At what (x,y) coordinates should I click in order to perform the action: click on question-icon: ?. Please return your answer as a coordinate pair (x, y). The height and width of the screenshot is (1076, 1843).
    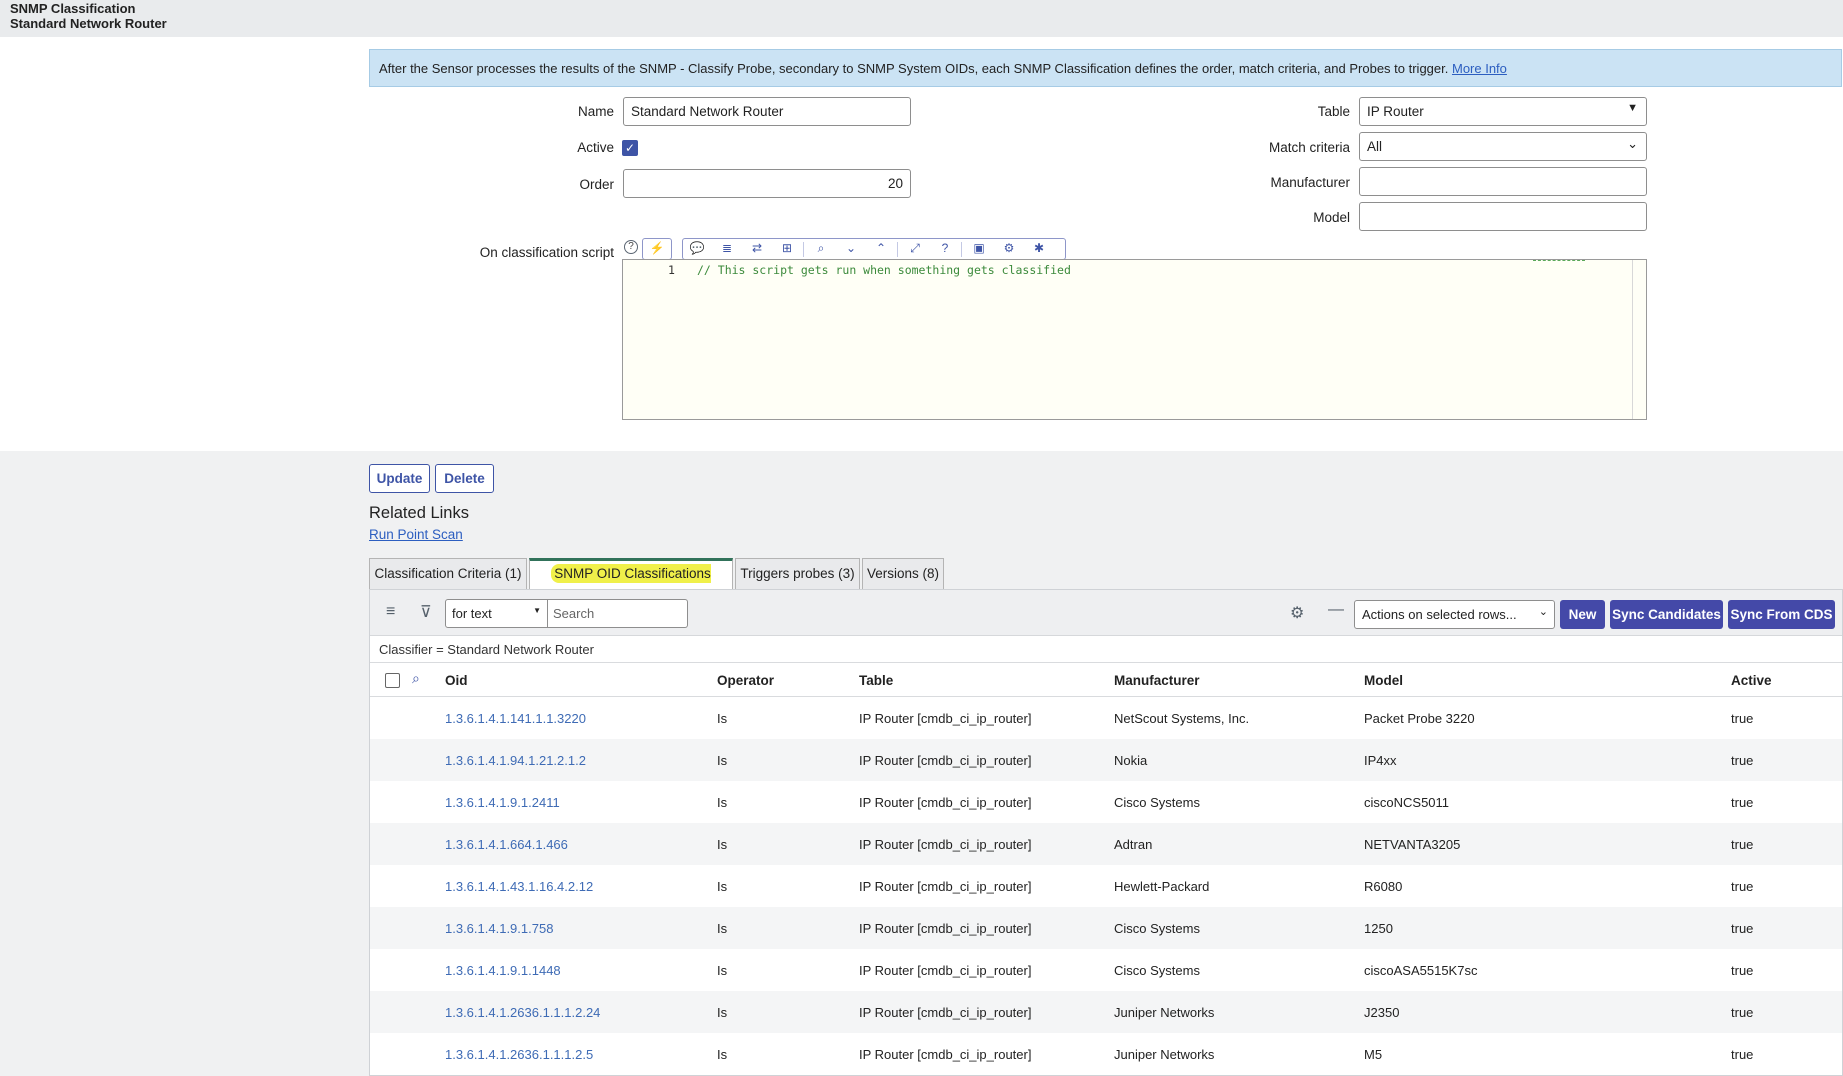
    Looking at the image, I should click on (945, 248).